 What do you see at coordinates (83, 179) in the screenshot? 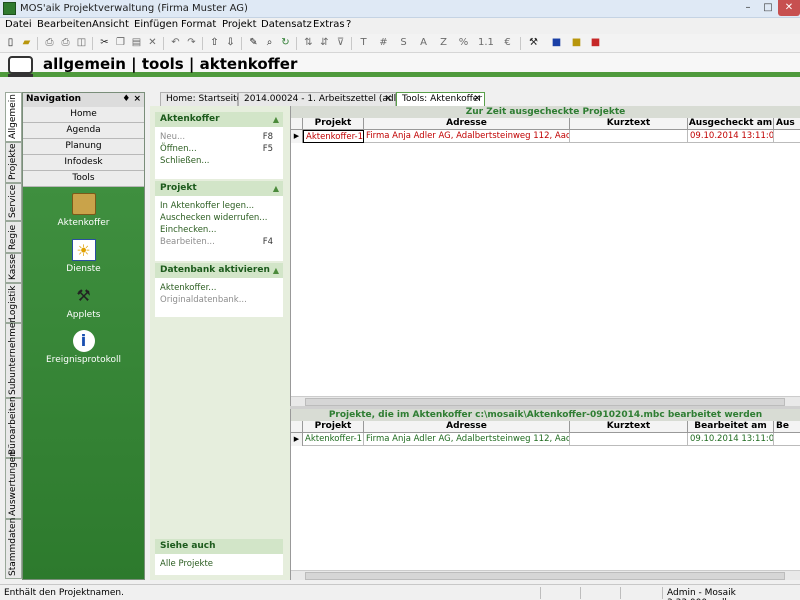
I see `nav-tools: Tools` at bounding box center [83, 179].